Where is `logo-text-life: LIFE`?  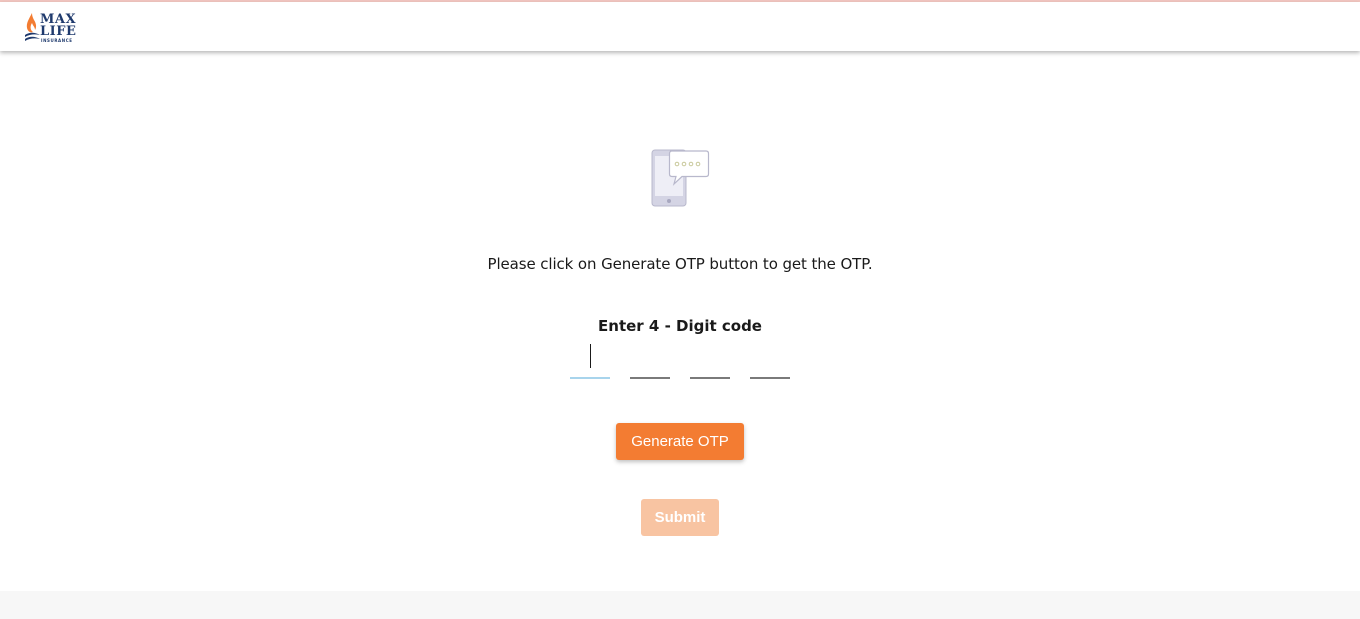 logo-text-life: LIFE is located at coordinates (58, 31).